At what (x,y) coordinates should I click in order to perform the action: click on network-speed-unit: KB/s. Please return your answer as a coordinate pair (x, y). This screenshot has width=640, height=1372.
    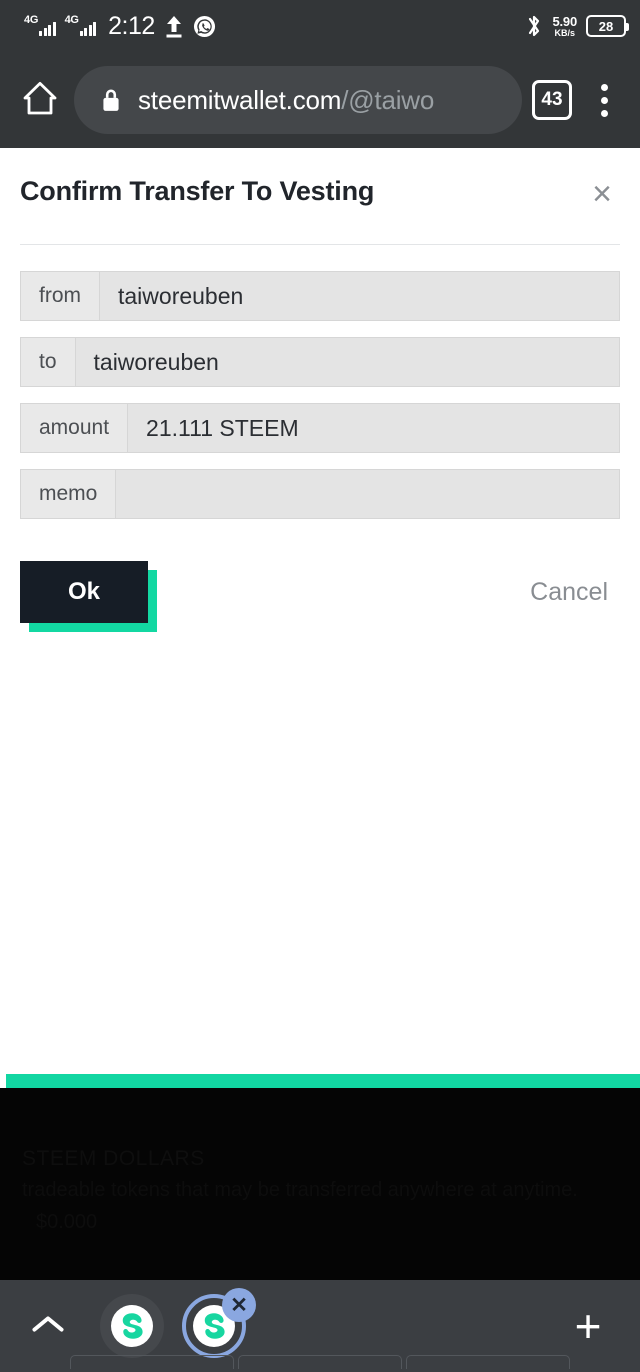
    Looking at the image, I should click on (564, 32).